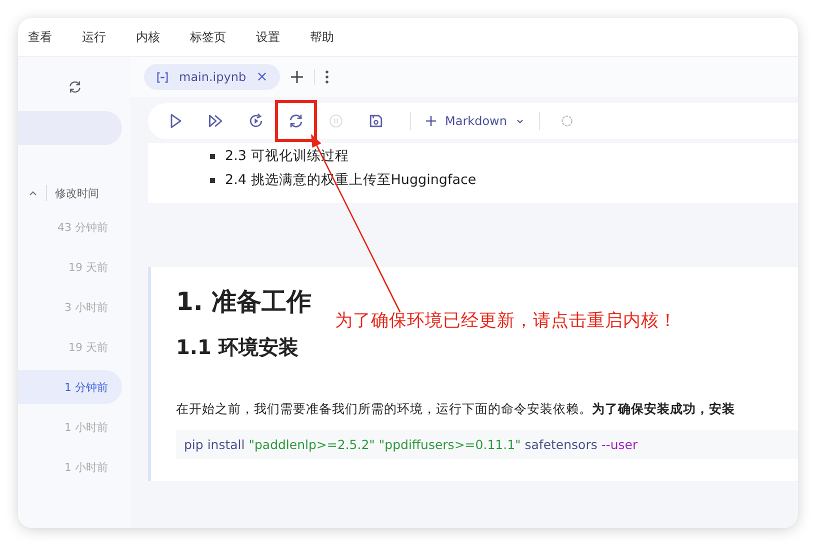 The width and height of the screenshot is (816, 547). What do you see at coordinates (336, 121) in the screenshot?
I see `pause-icon` at bounding box center [336, 121].